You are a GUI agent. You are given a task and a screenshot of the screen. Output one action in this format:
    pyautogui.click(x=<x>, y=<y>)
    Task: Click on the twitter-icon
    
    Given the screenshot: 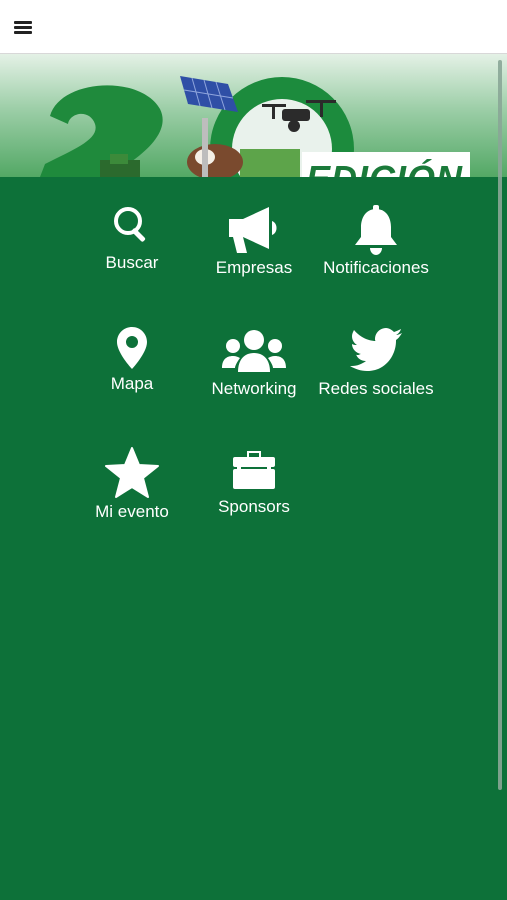 What is the action you would take?
    pyautogui.click(x=376, y=349)
    